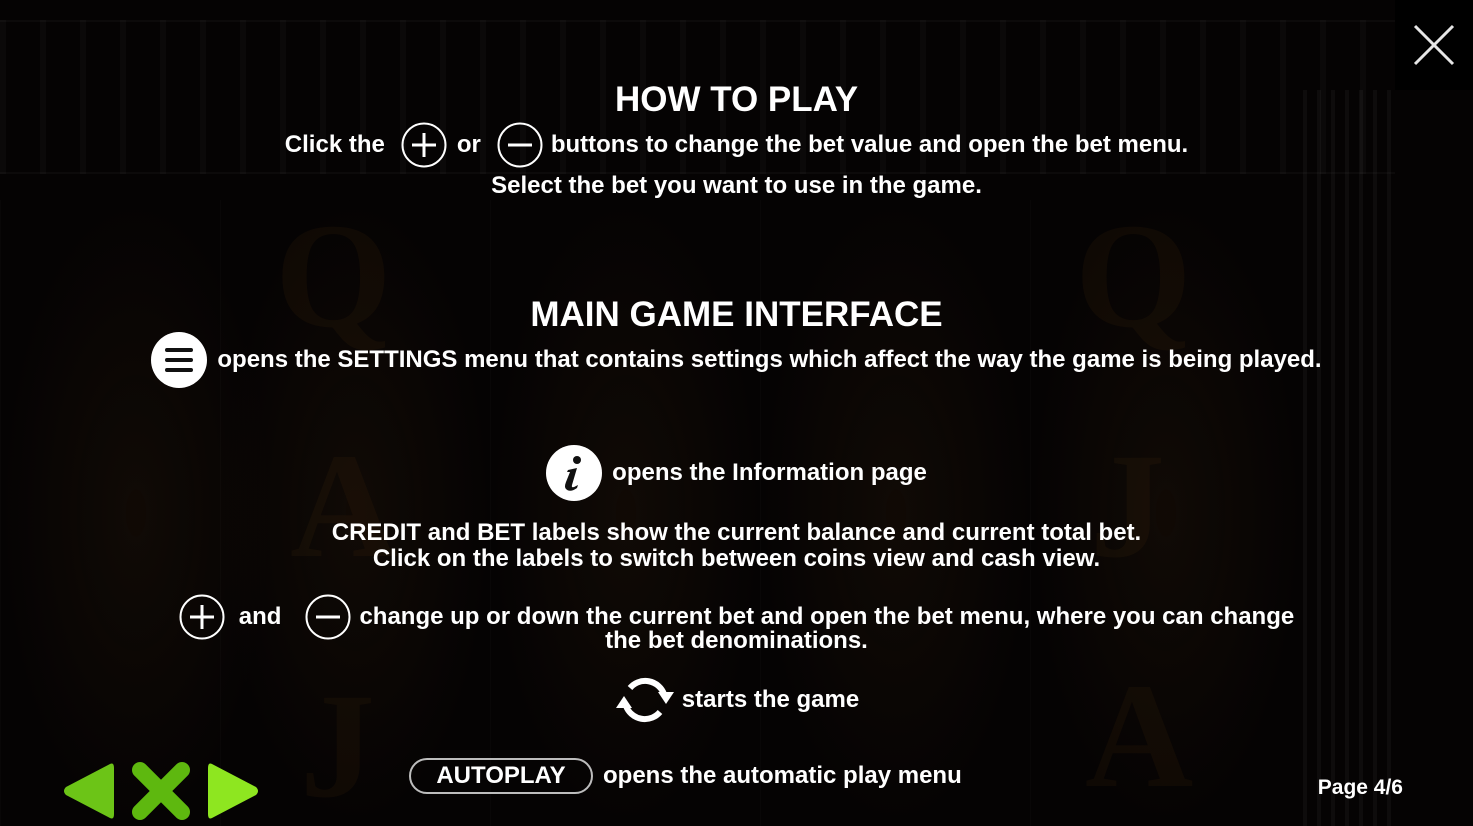 The image size is (1473, 826). Describe the element at coordinates (468, 144) in the screenshot. I see `instruction-text: or` at that location.